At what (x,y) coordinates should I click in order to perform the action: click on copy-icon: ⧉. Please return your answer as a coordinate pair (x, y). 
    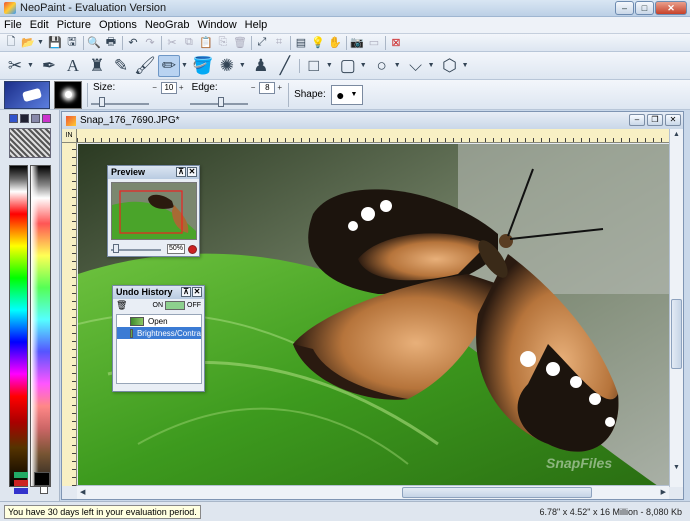
    Looking at the image, I should click on (189, 43).